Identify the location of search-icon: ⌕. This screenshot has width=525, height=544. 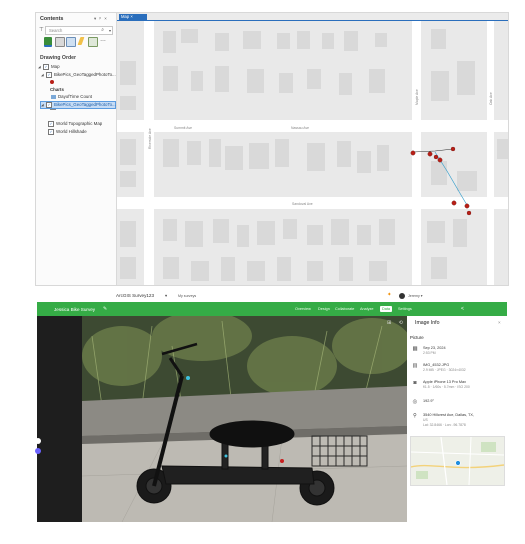
(102, 30).